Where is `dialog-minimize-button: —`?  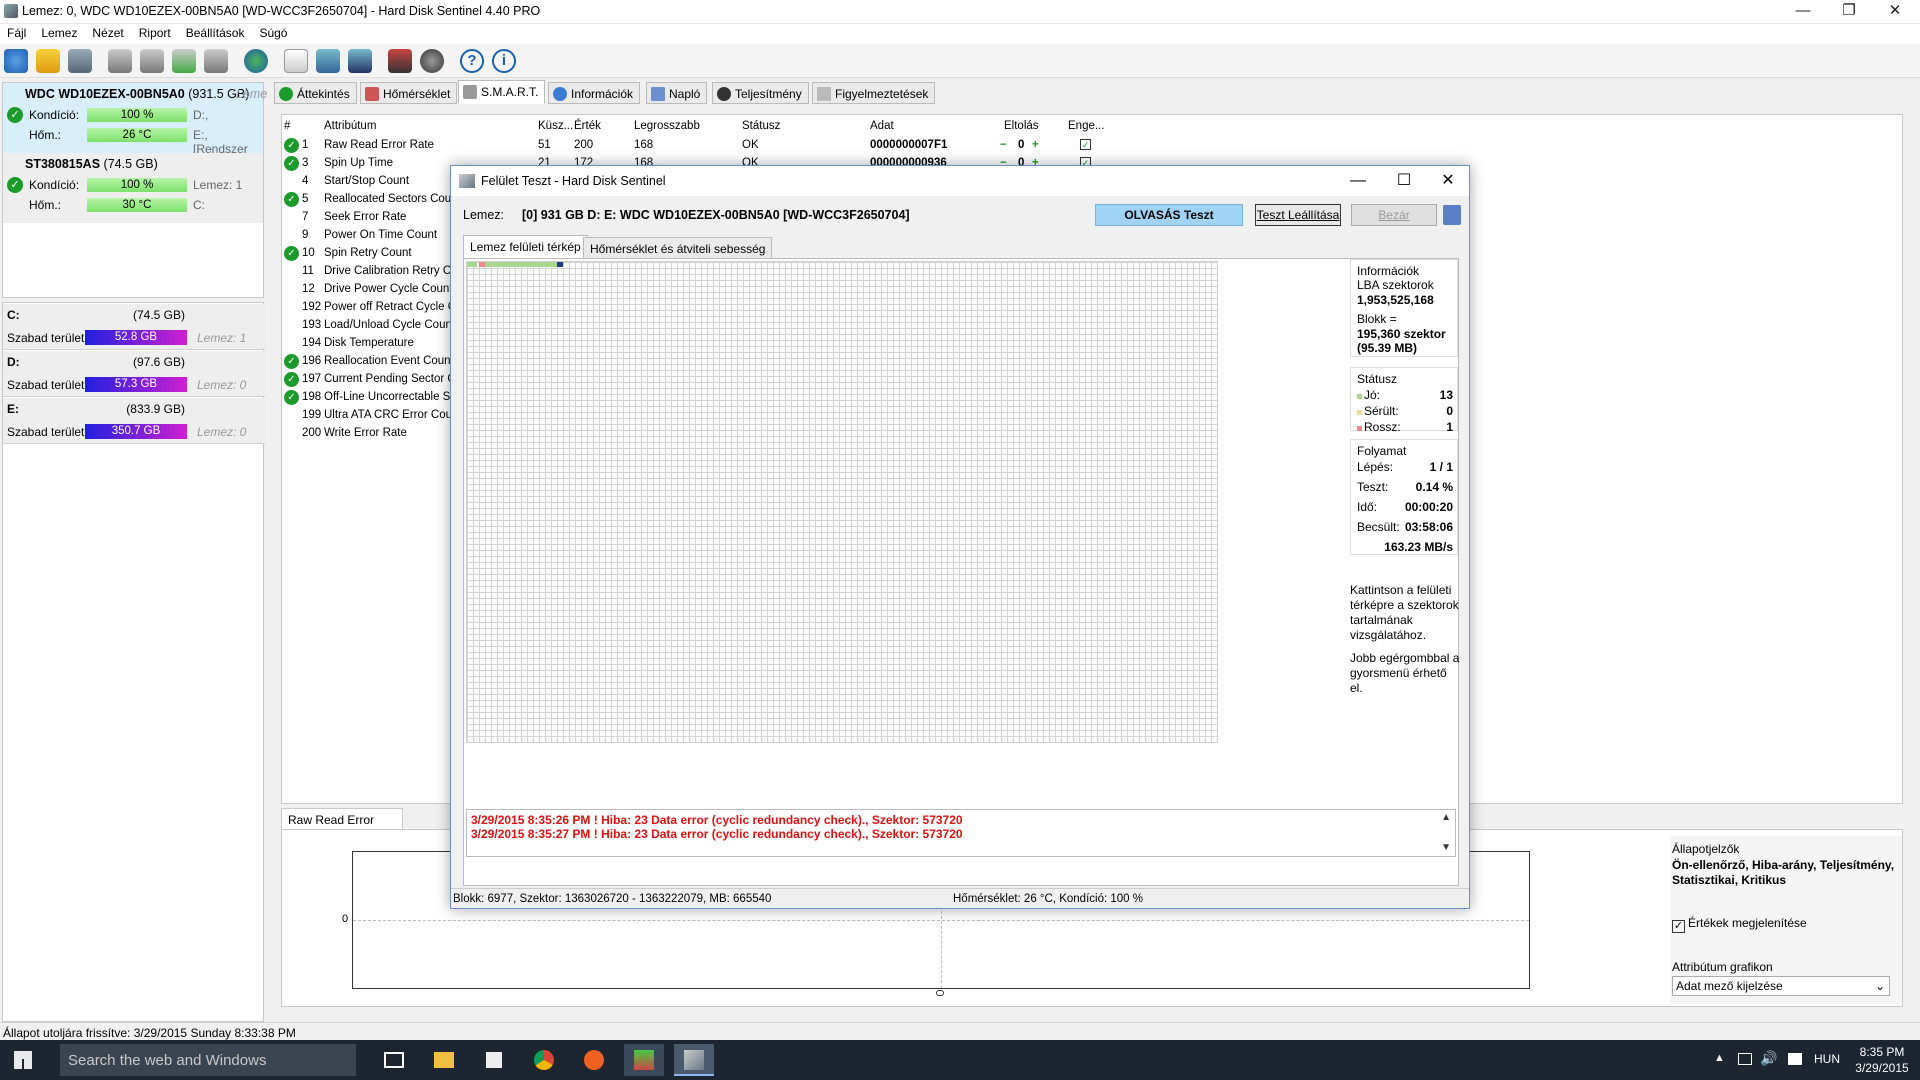 dialog-minimize-button: — is located at coordinates (1358, 181).